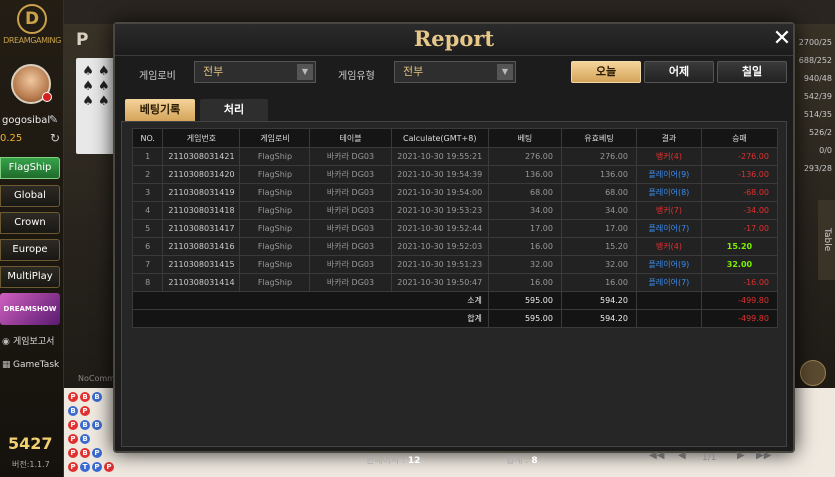  I want to click on cell-valid-bet: 68.00, so click(598, 192).